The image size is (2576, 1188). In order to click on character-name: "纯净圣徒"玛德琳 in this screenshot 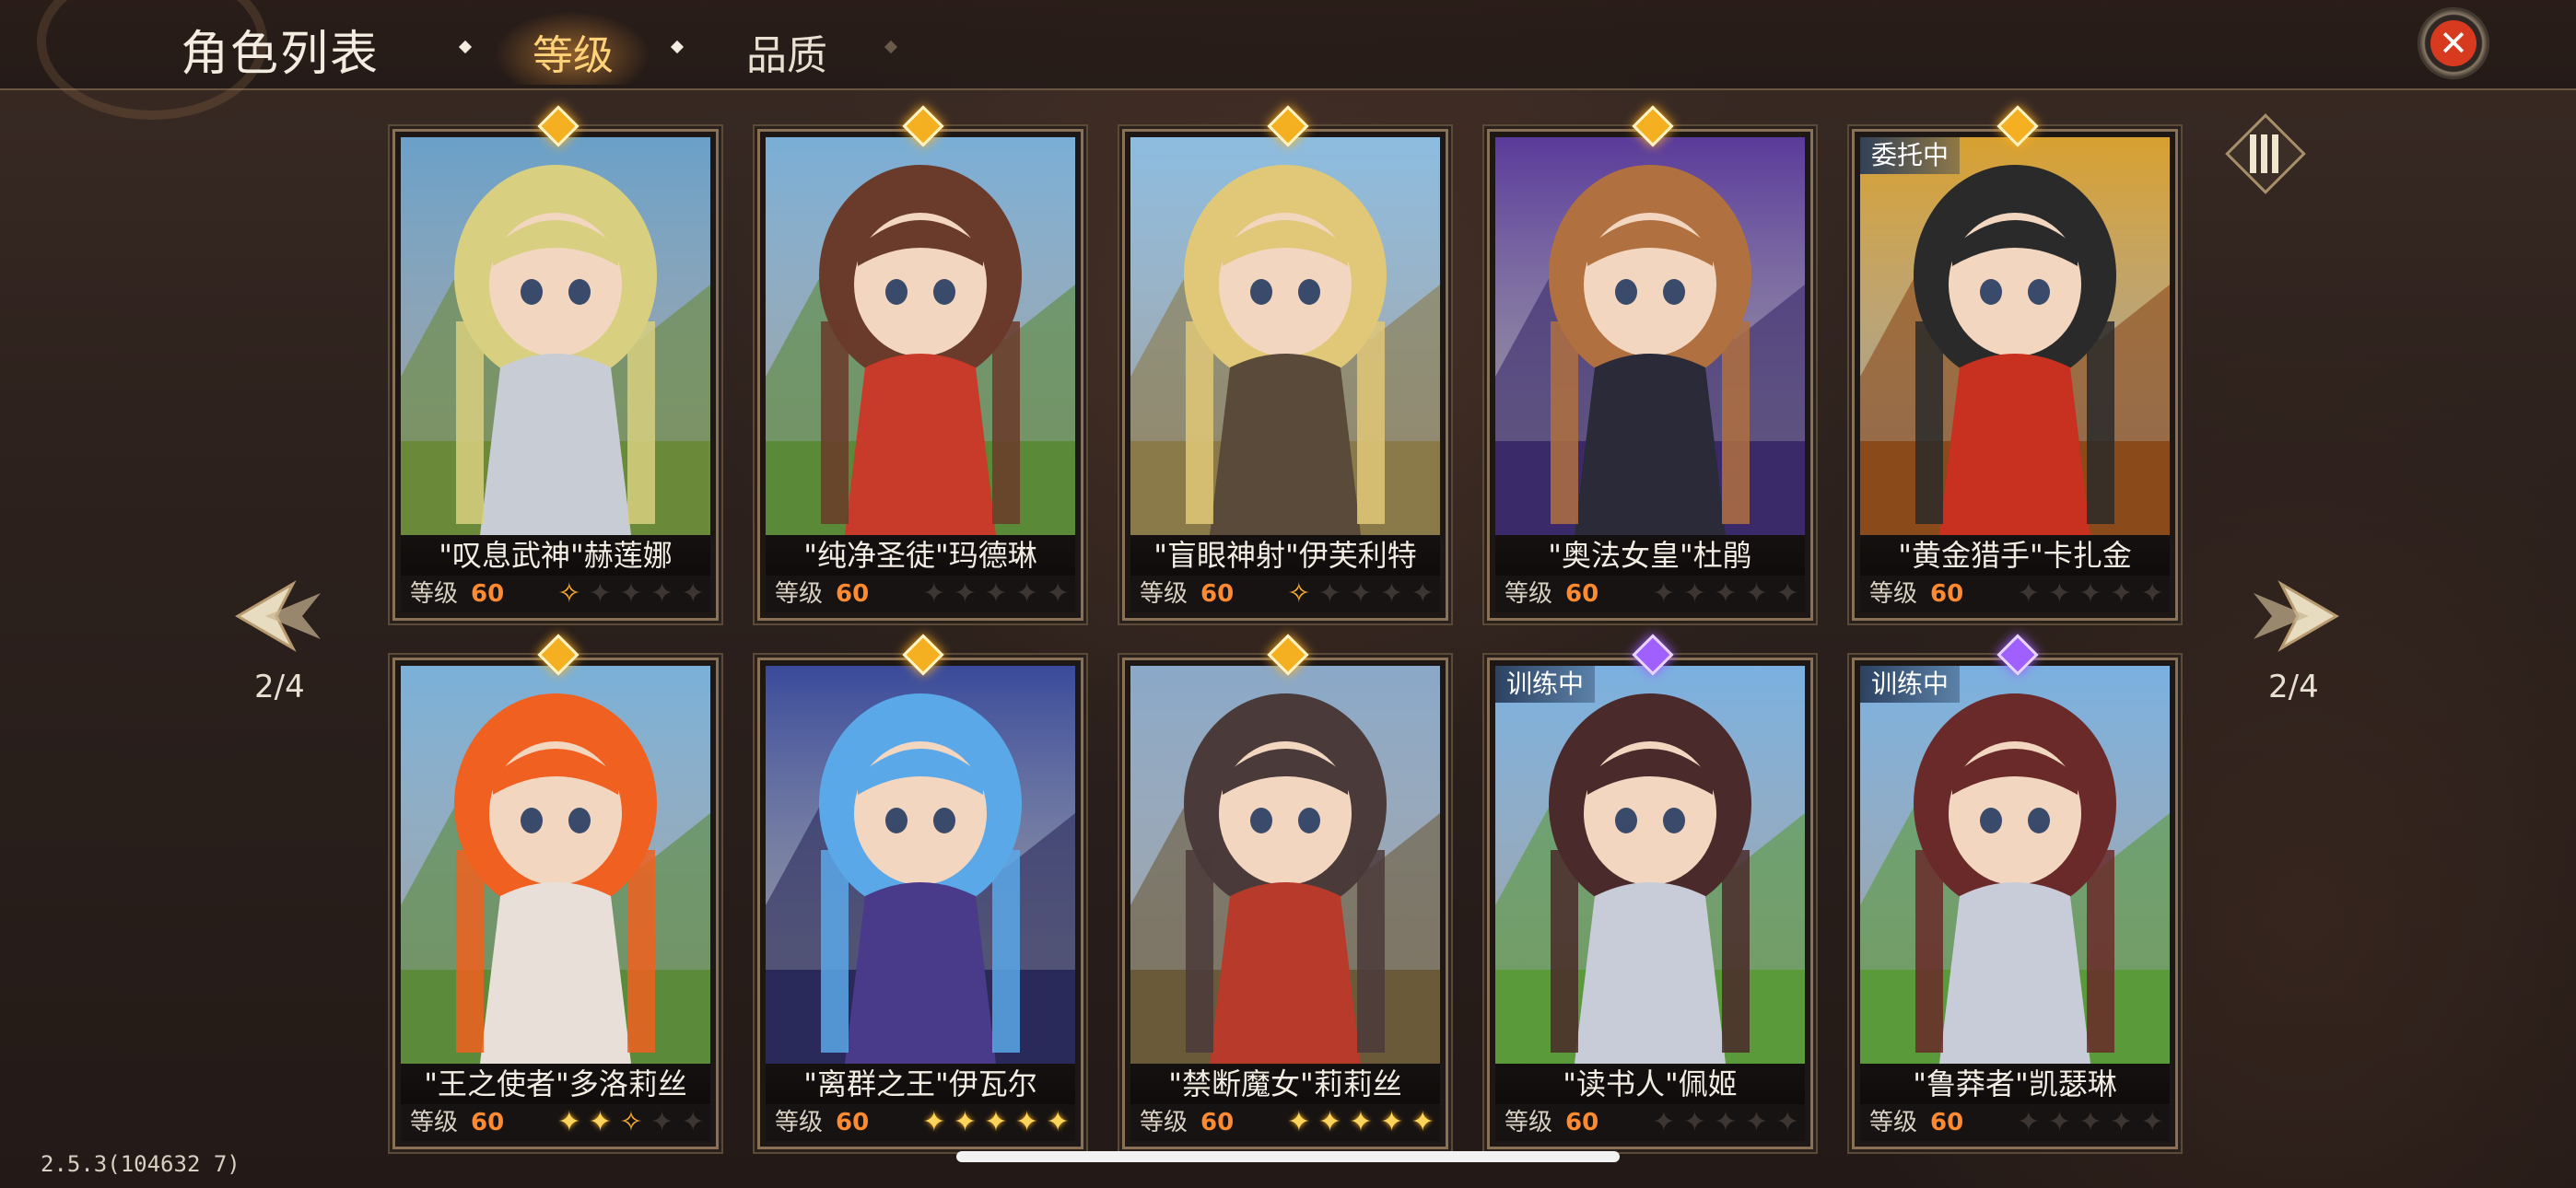, I will do `click(920, 555)`.